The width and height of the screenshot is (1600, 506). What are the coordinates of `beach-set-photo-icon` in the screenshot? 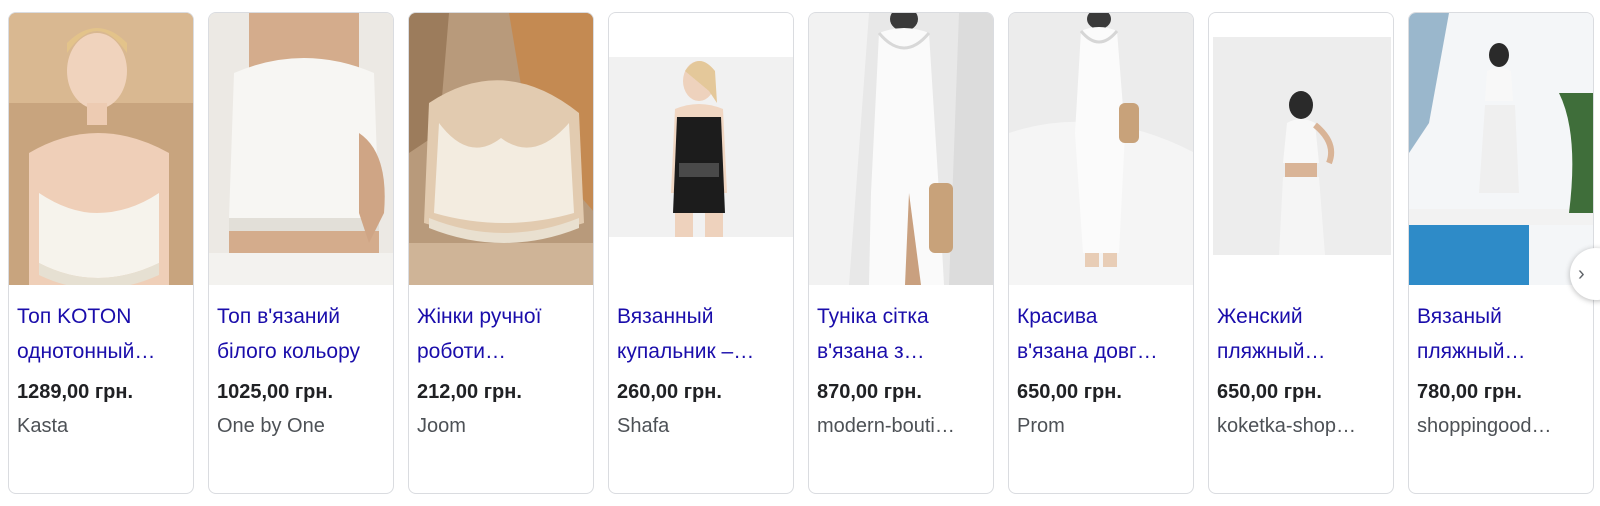 It's located at (1301, 149).